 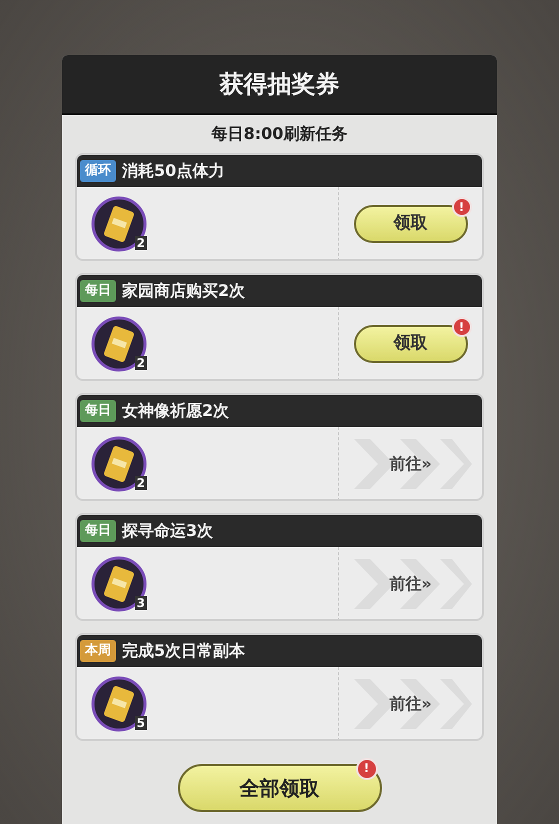 What do you see at coordinates (98, 651) in the screenshot?
I see `task-tag: 本周` at bounding box center [98, 651].